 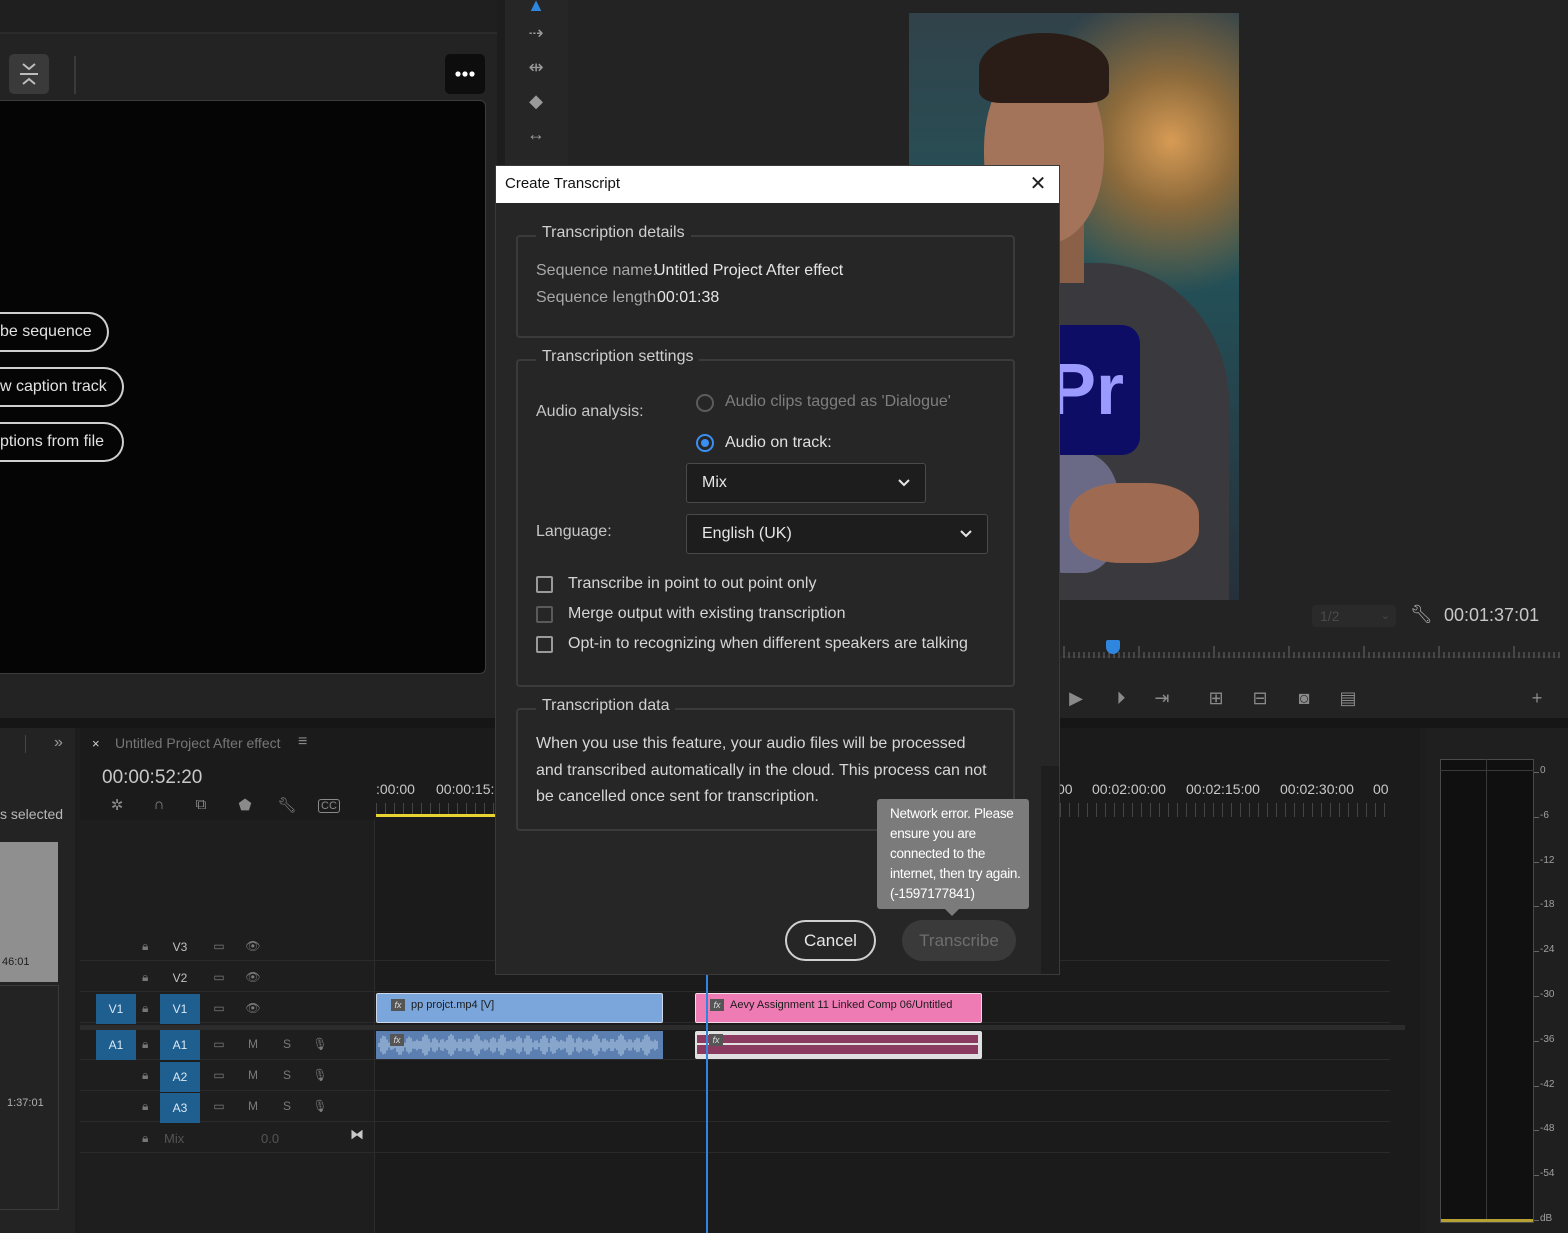 I want to click on razor-tool-icon: ◆, so click(x=536, y=101).